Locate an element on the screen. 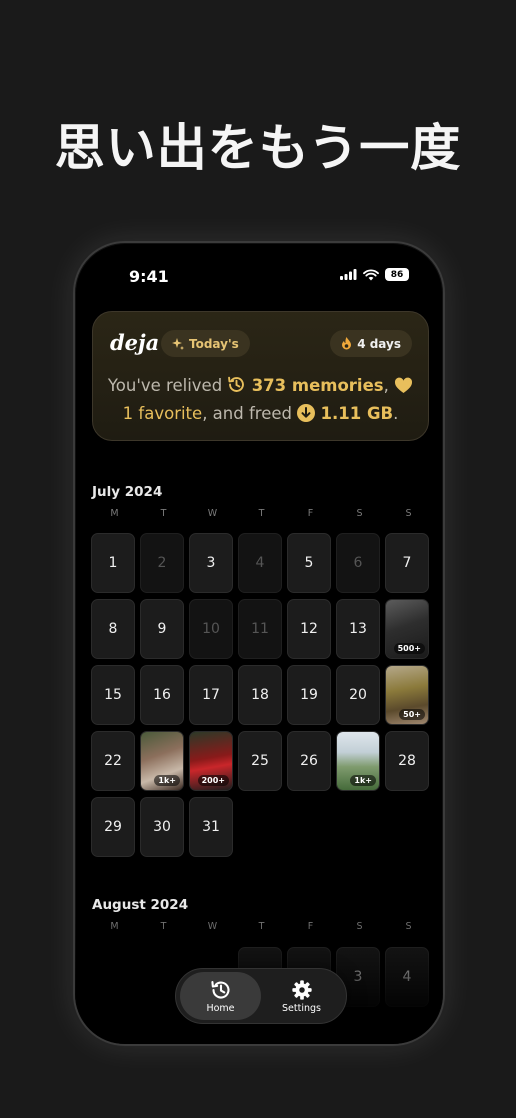 The width and height of the screenshot is (516, 1118). day-number: 5 is located at coordinates (309, 563).